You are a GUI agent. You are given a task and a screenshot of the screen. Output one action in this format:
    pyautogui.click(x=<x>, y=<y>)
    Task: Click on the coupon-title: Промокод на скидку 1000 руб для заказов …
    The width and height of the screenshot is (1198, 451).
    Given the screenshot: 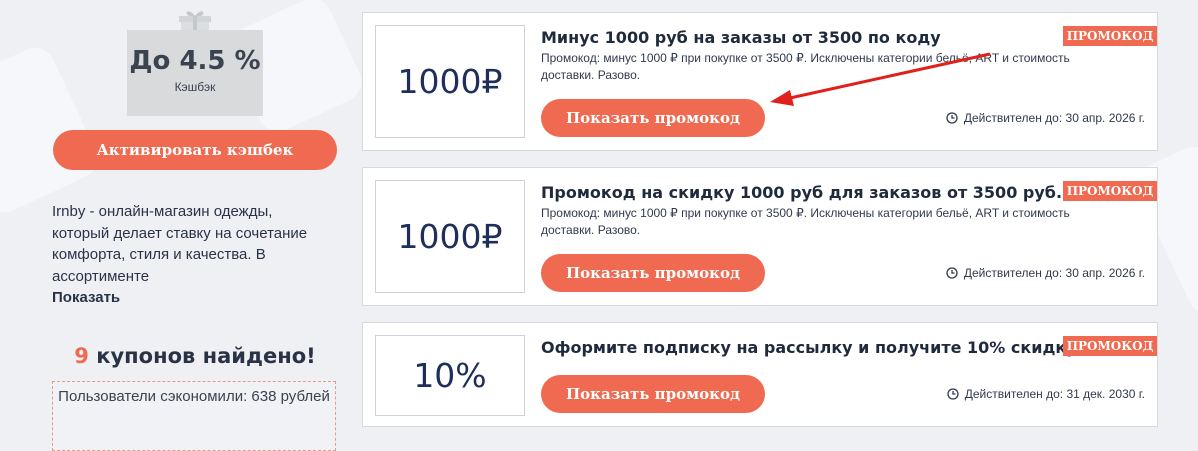 What is the action you would take?
    pyautogui.click(x=801, y=192)
    